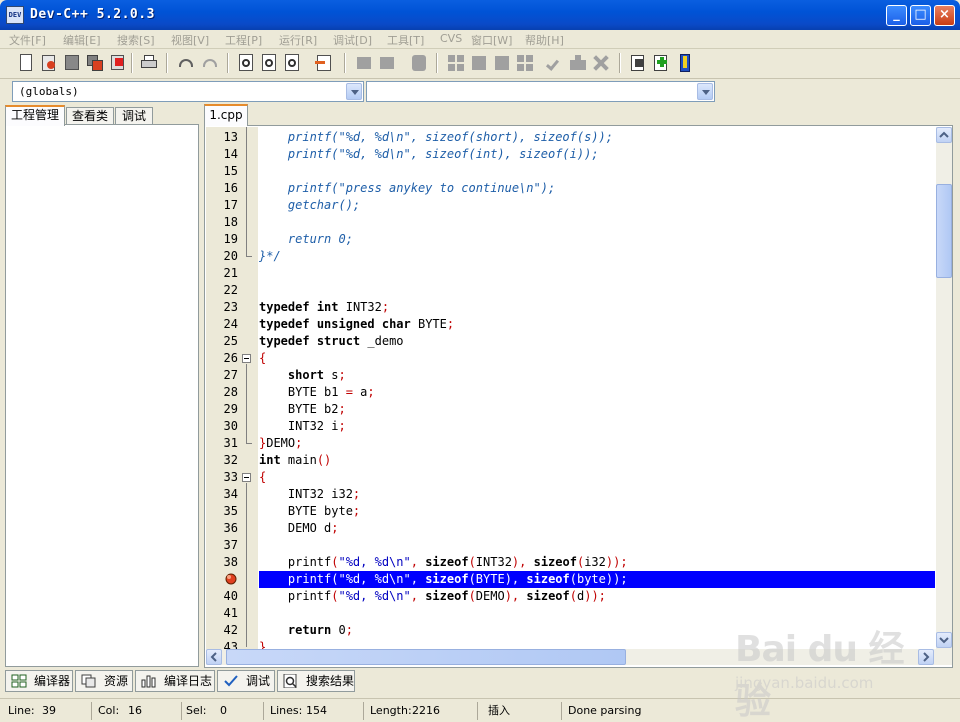  What do you see at coordinates (82, 40) in the screenshot?
I see `menu-edit: 编辑[E]` at bounding box center [82, 40].